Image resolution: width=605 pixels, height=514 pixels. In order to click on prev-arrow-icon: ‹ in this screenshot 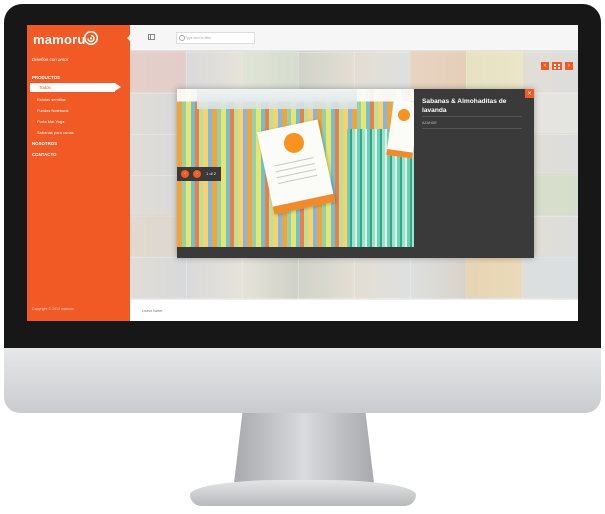, I will do `click(545, 66)`.